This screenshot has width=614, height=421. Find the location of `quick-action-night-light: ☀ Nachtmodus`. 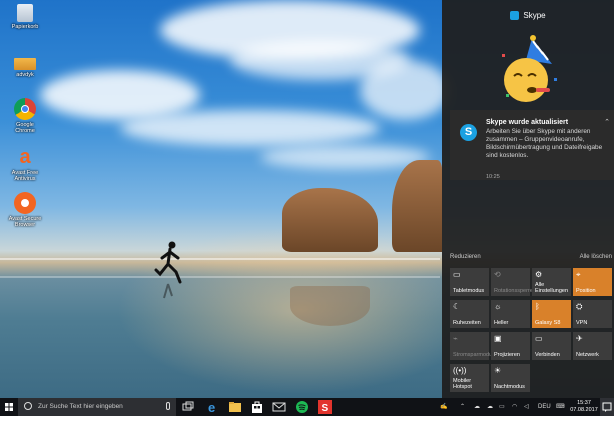

quick-action-night-light: ☀ Nachtmodus is located at coordinates (510, 378).